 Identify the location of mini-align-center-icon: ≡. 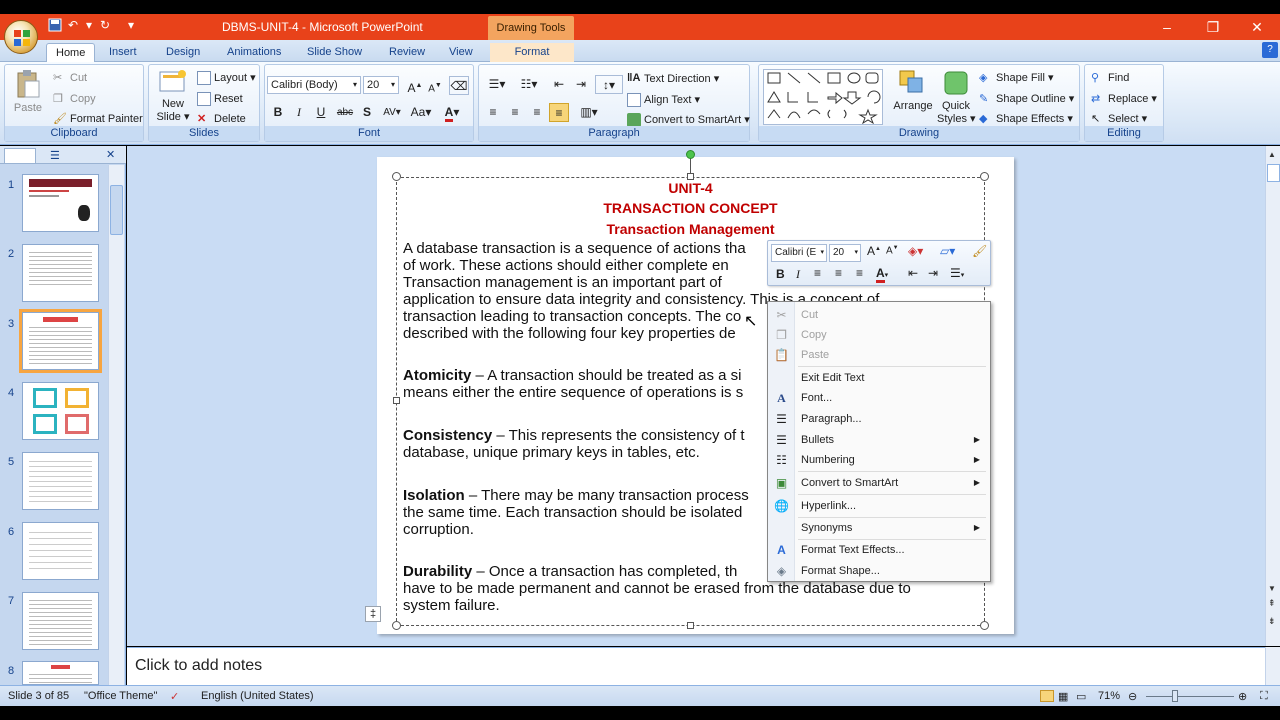
(838, 273).